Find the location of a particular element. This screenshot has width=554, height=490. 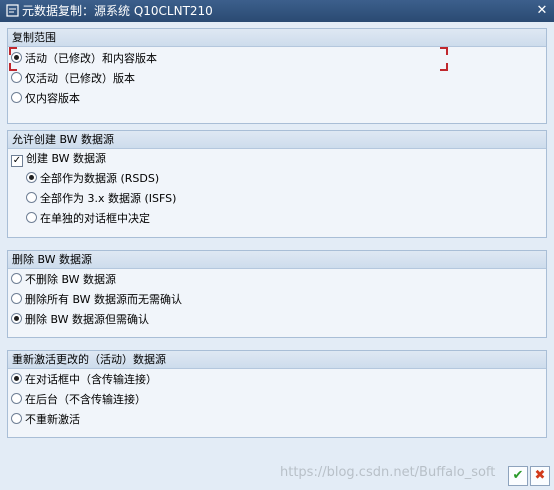

option-delete-all-no-confirm: 删除所有 BW 数据源而无需确认 is located at coordinates (96, 300).